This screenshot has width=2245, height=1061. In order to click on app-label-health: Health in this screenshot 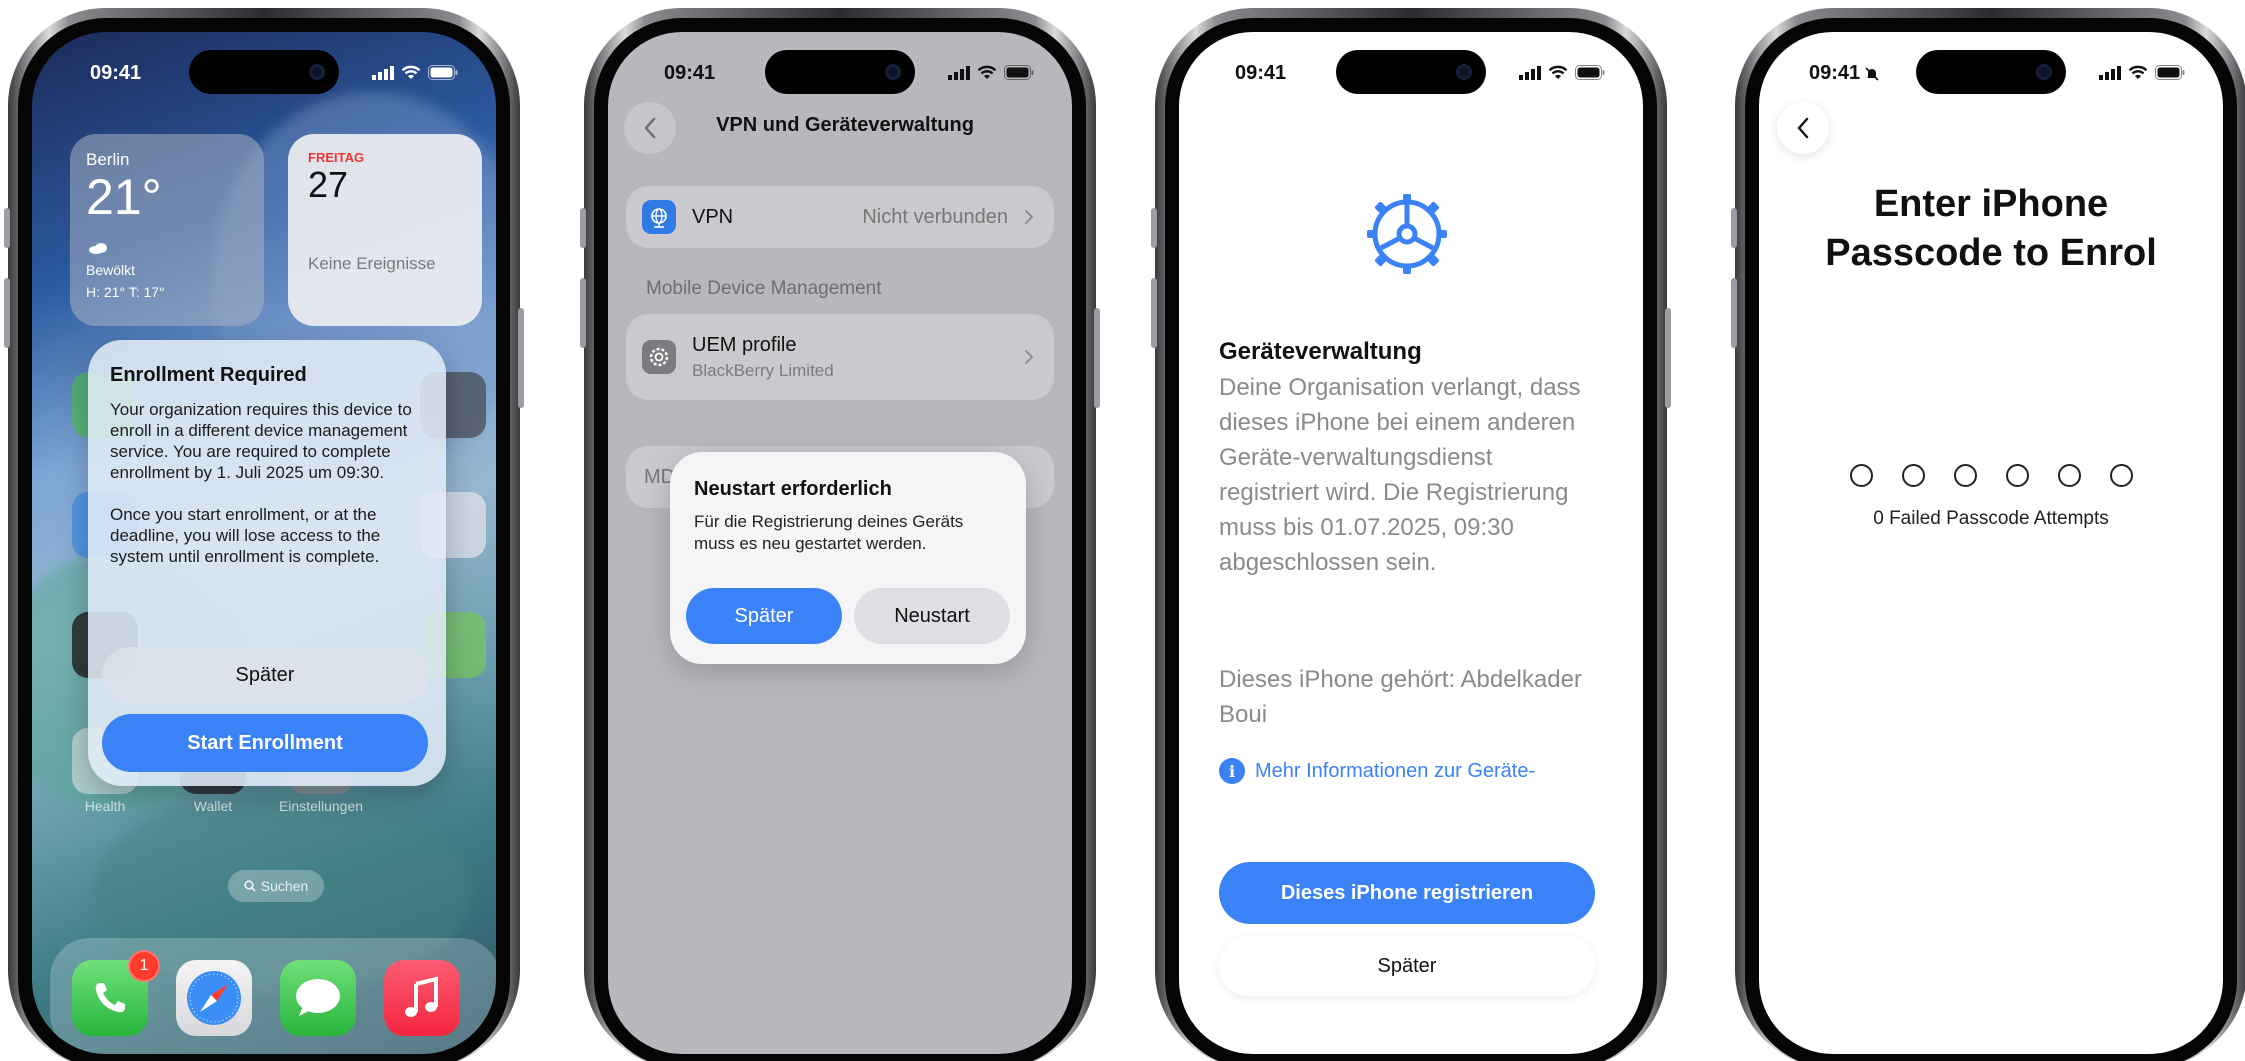, I will do `click(105, 806)`.